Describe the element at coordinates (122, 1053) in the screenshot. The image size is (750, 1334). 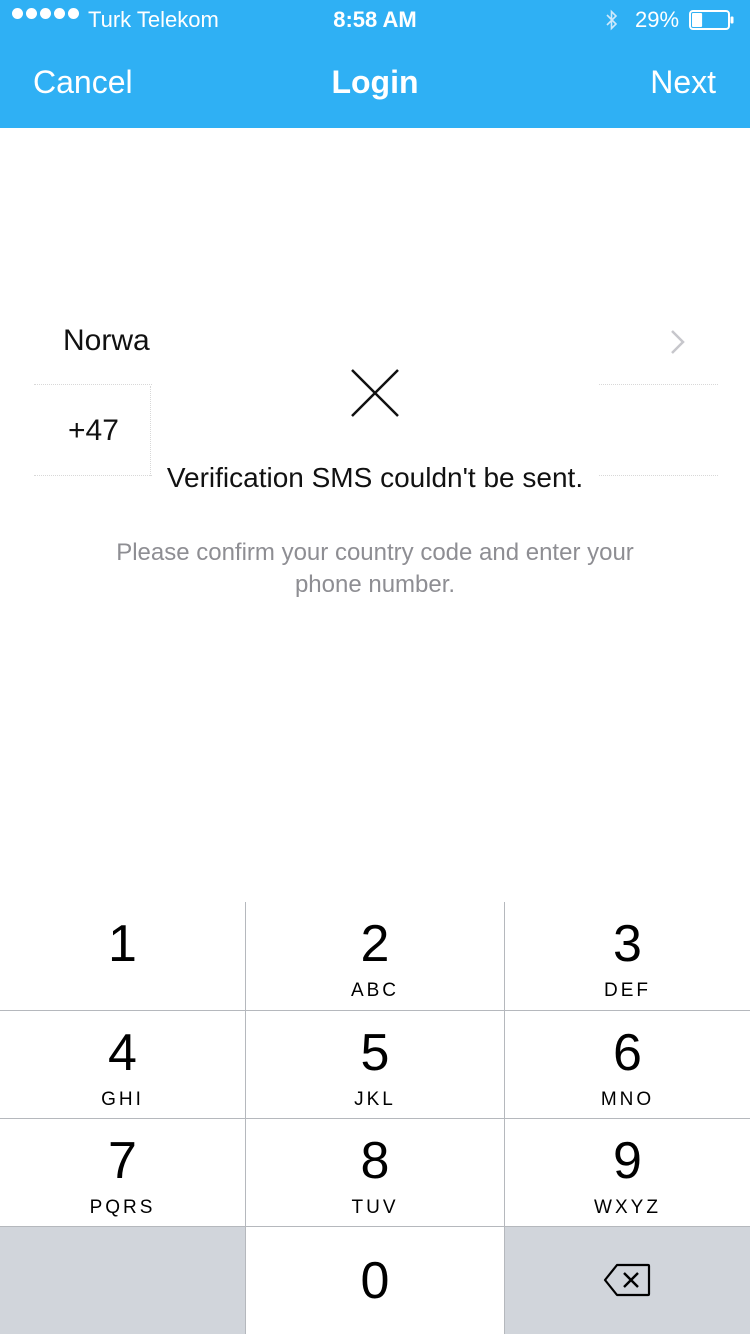
I see `key-digit: 4` at that location.